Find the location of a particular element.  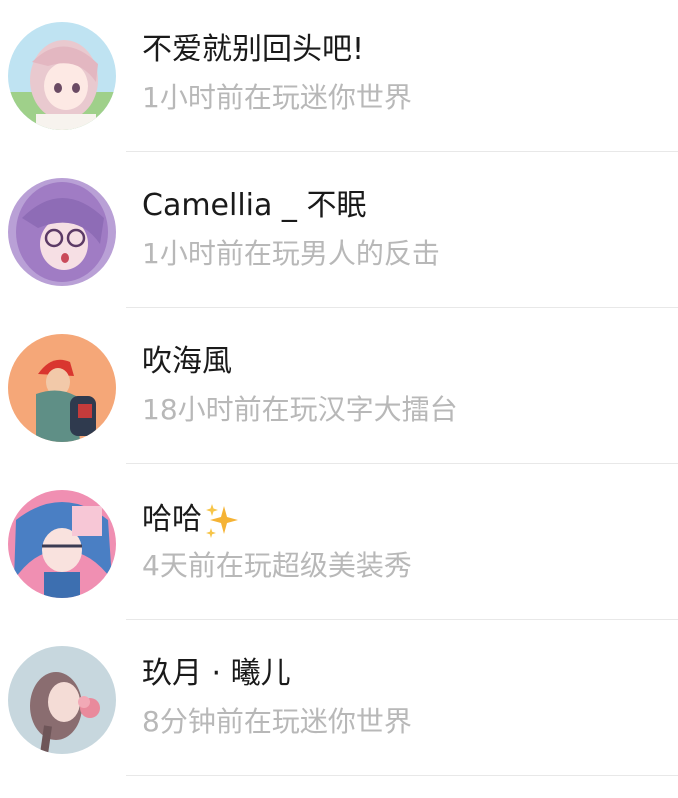

friend-status: 8分钟前在玩迷你世界 is located at coordinates (277, 721).